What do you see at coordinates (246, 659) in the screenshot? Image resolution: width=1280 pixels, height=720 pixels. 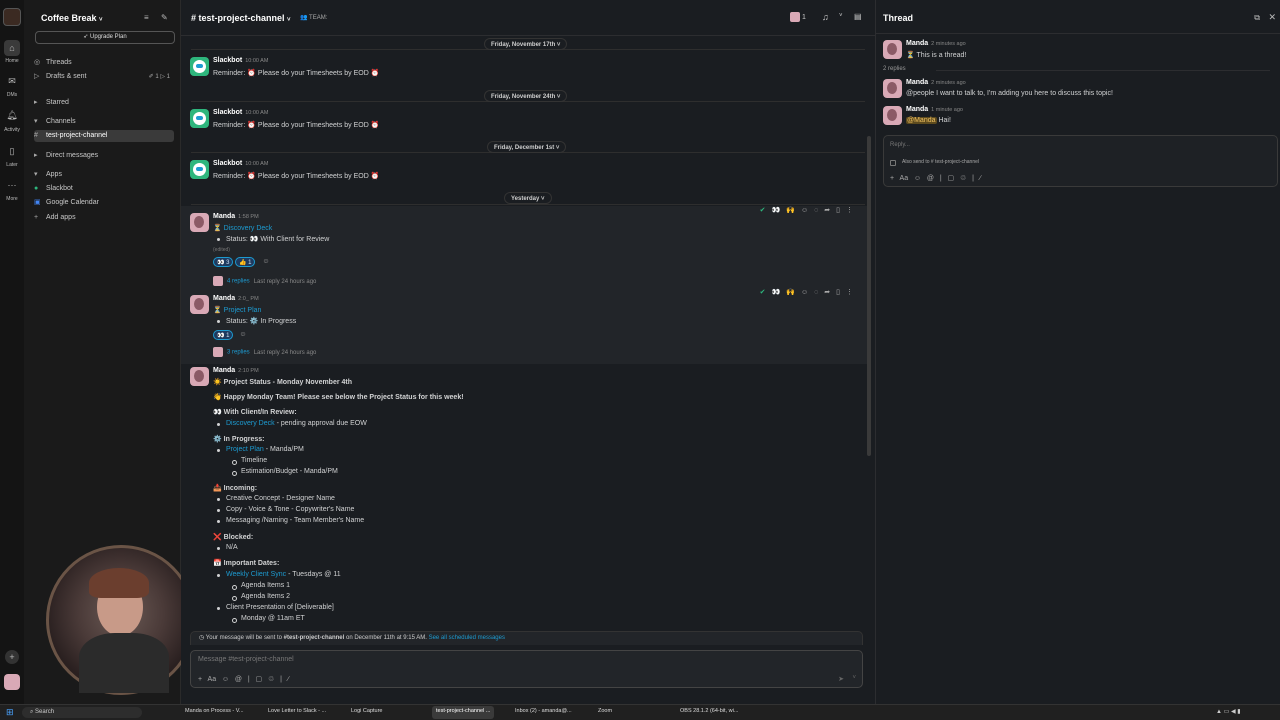 I see `message-input: Message #test-project-channel` at bounding box center [246, 659].